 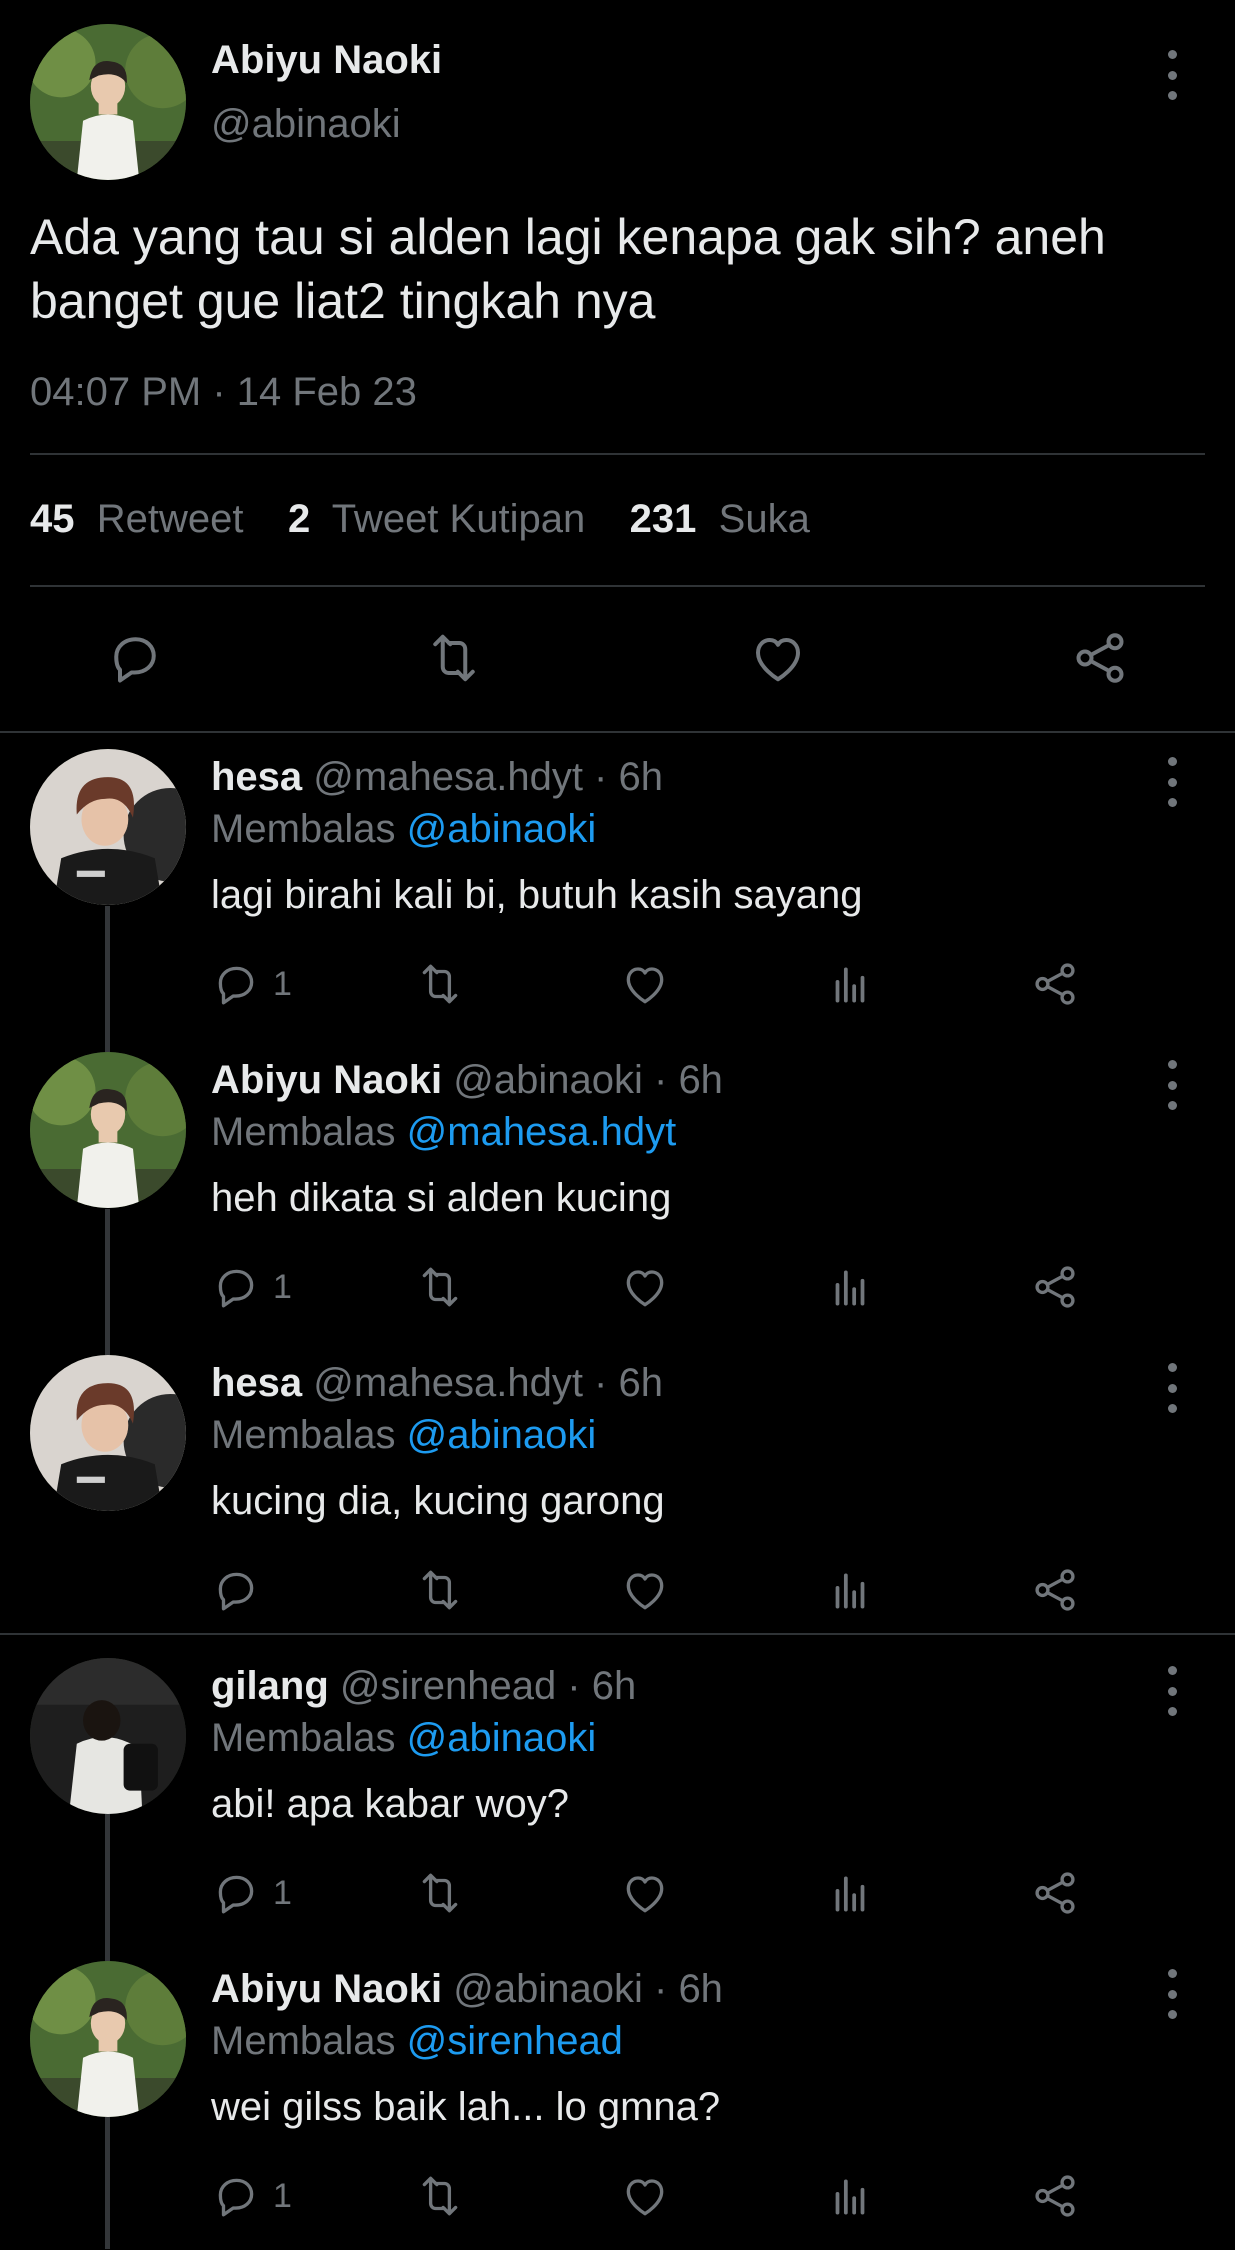 I want to click on mention-link: @mahesa.hdyt, so click(x=542, y=1132).